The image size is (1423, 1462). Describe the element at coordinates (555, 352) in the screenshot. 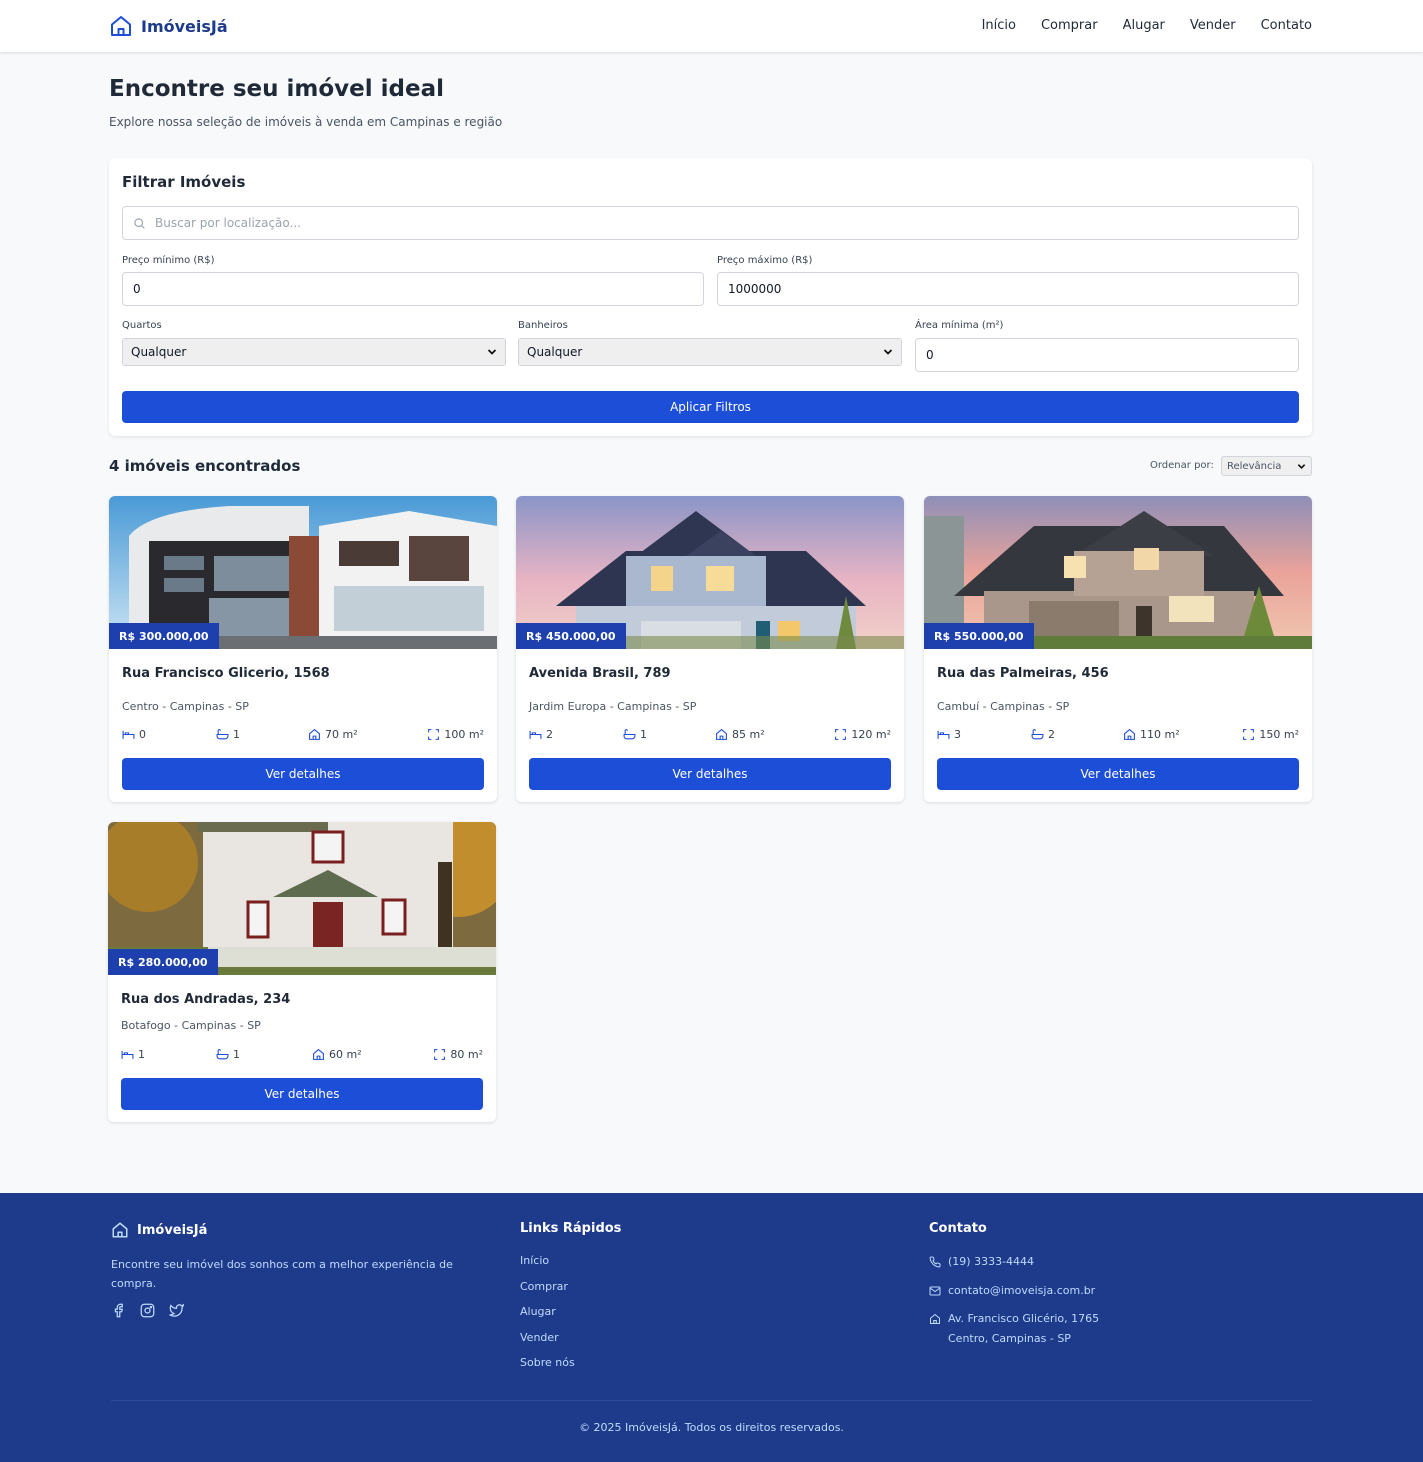

I see `bathrooms-select-value: Qualquer` at that location.